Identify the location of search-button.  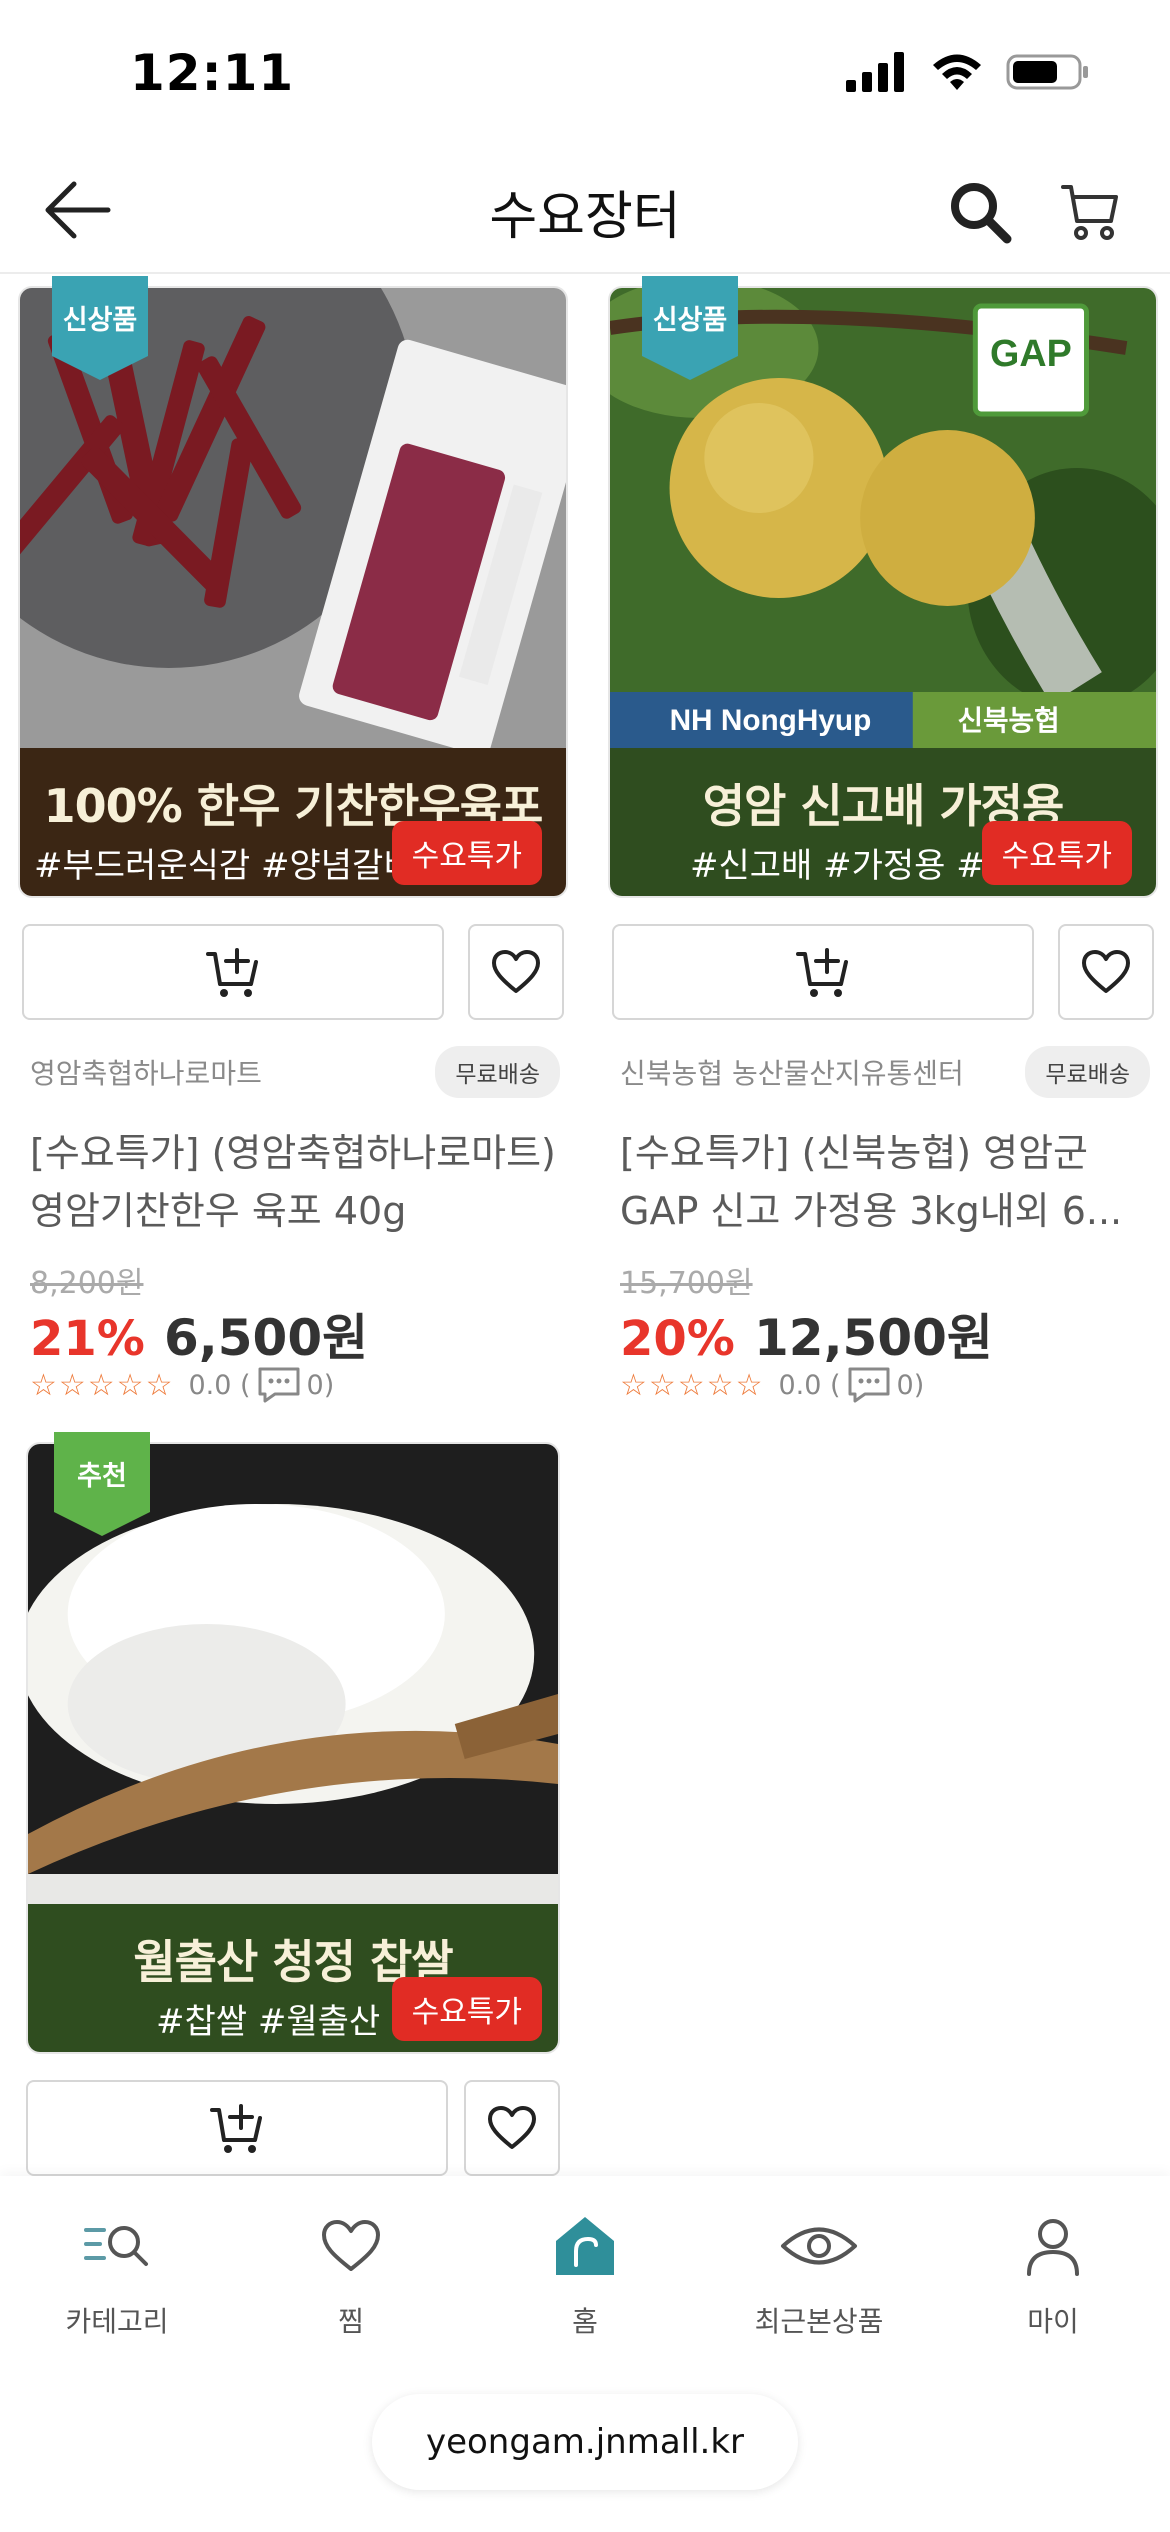
(980, 212).